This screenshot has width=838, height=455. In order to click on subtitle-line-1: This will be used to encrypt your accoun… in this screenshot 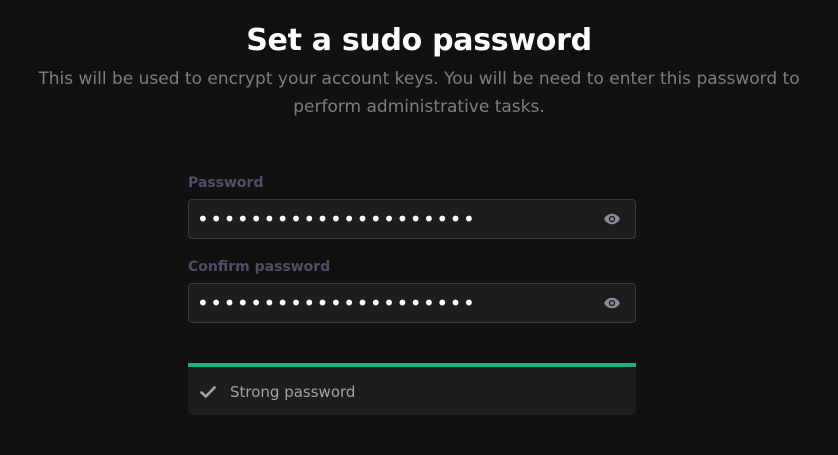, I will do `click(419, 79)`.